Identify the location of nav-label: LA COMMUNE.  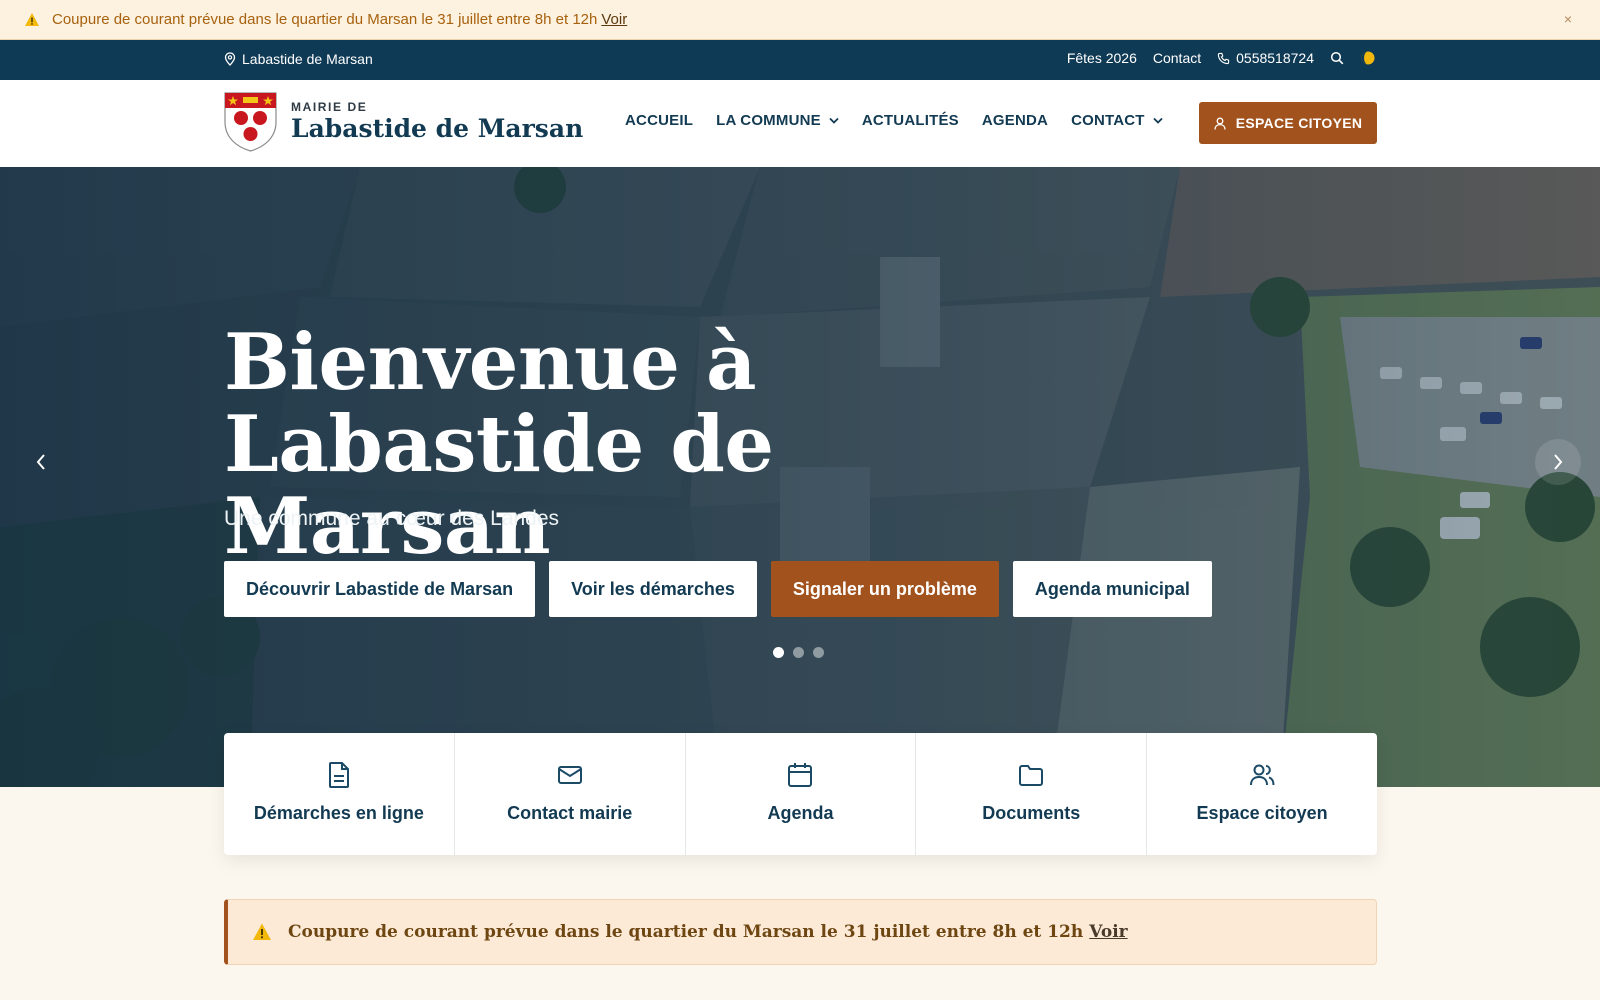
(768, 120).